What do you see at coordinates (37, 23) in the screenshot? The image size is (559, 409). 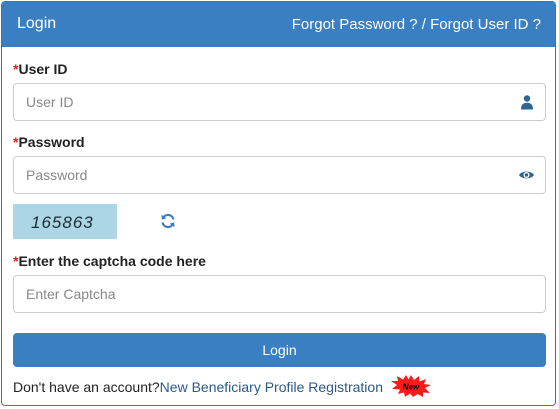 I see `panel-title: Login` at bounding box center [37, 23].